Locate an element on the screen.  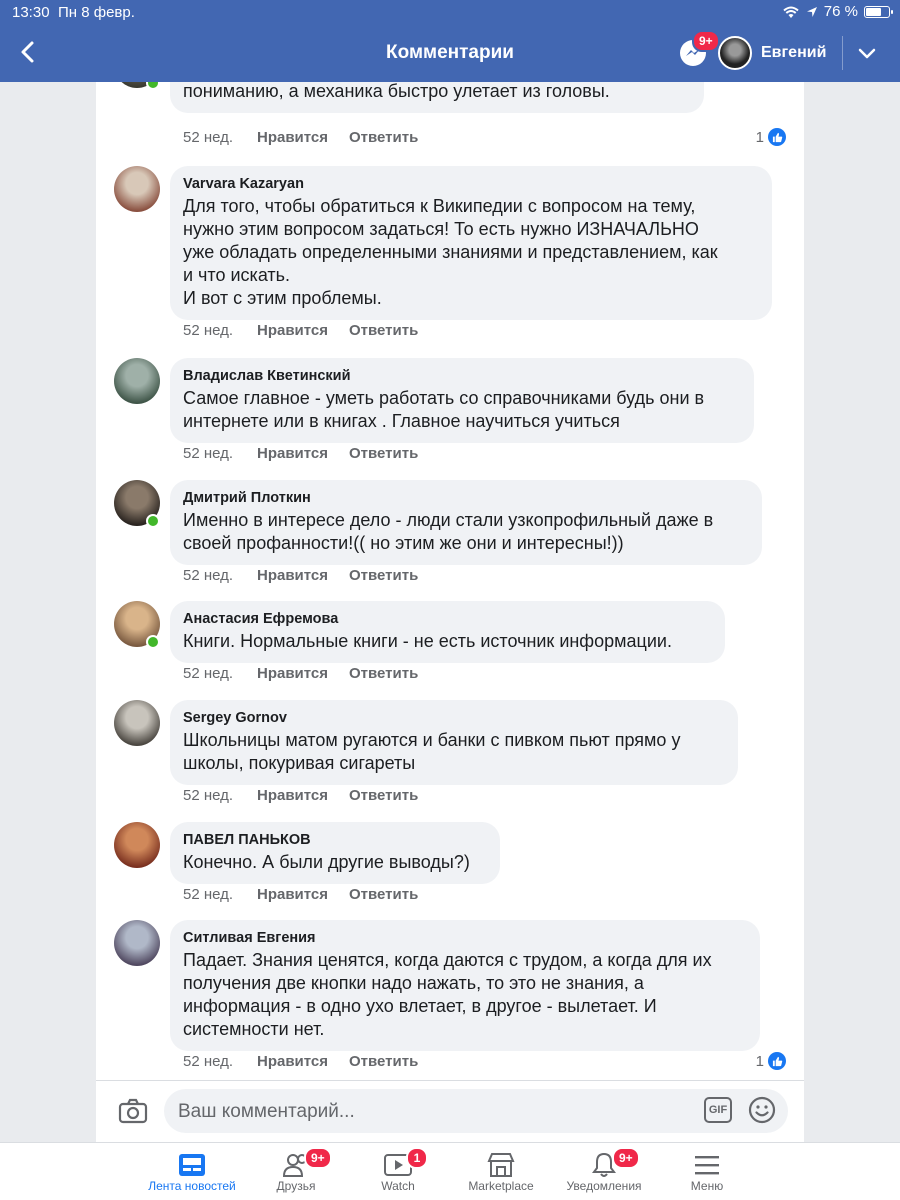
tab-watch: 1 Watch is located at coordinates (398, 1171).